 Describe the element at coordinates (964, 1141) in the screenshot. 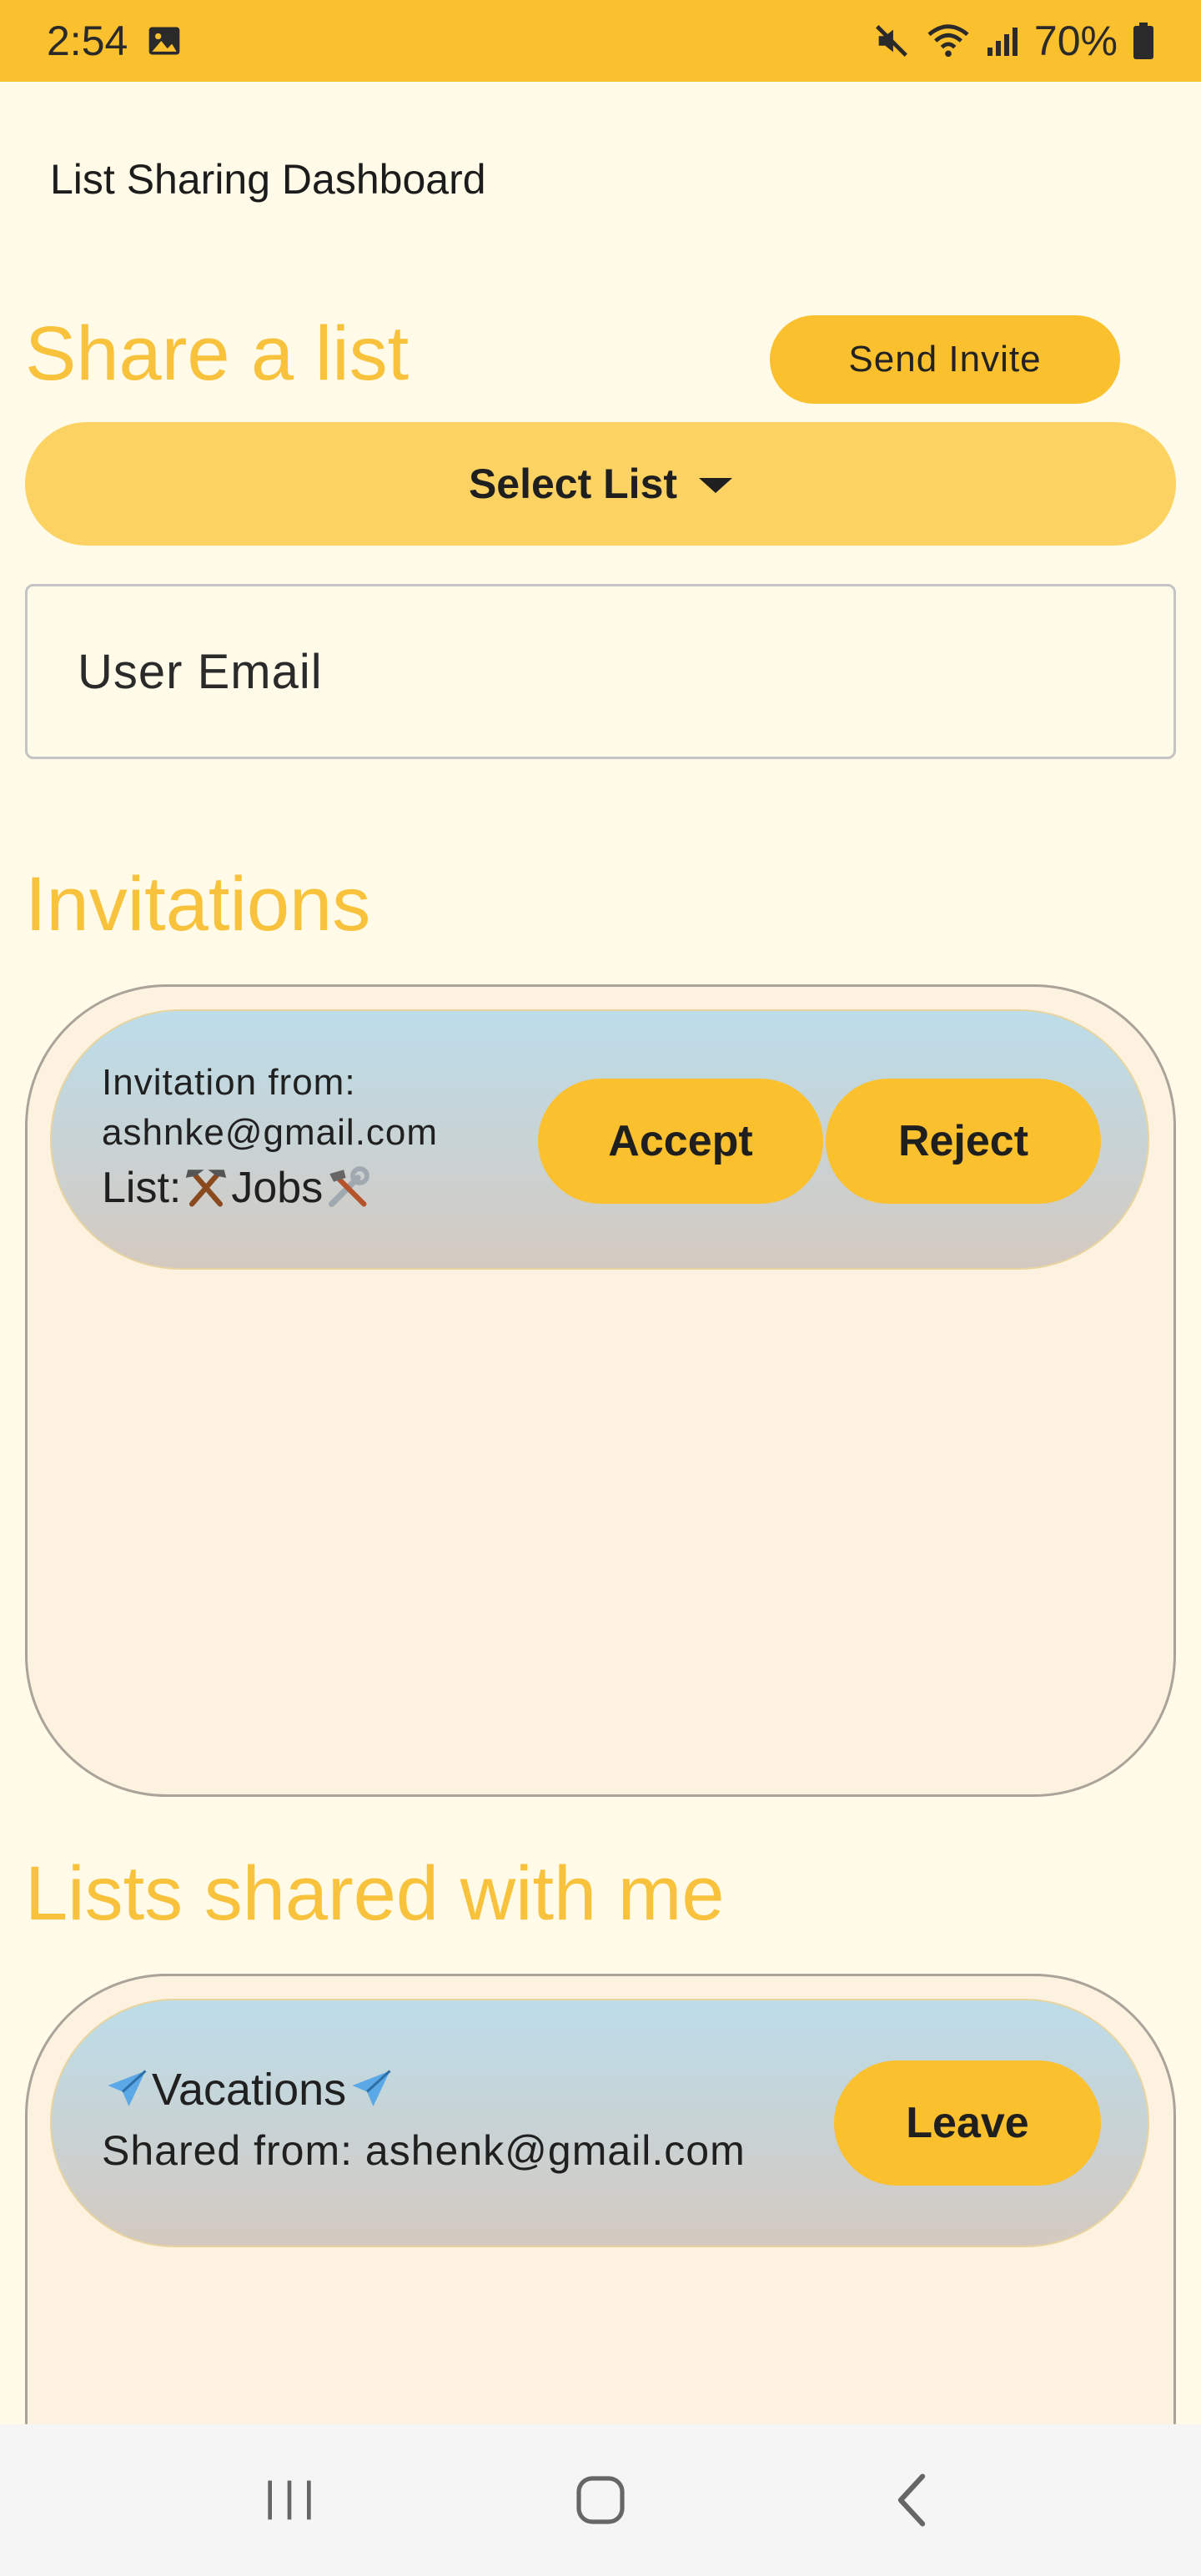

I see `reject-button: Reject` at that location.